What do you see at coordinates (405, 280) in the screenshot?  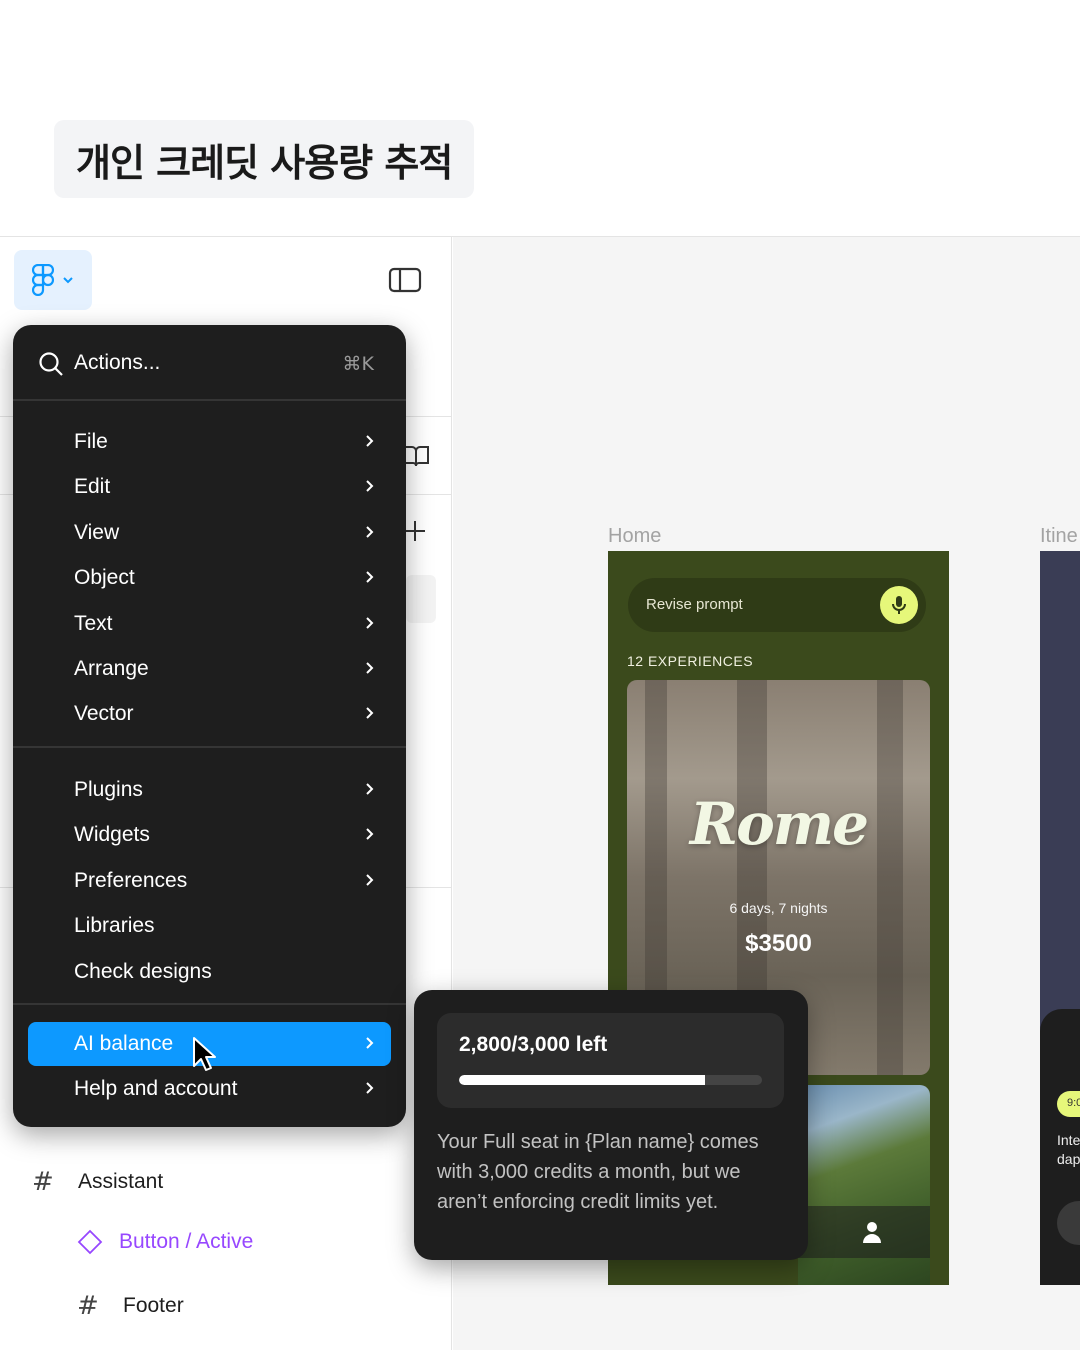 I see `sidebar-toggle-icon` at bounding box center [405, 280].